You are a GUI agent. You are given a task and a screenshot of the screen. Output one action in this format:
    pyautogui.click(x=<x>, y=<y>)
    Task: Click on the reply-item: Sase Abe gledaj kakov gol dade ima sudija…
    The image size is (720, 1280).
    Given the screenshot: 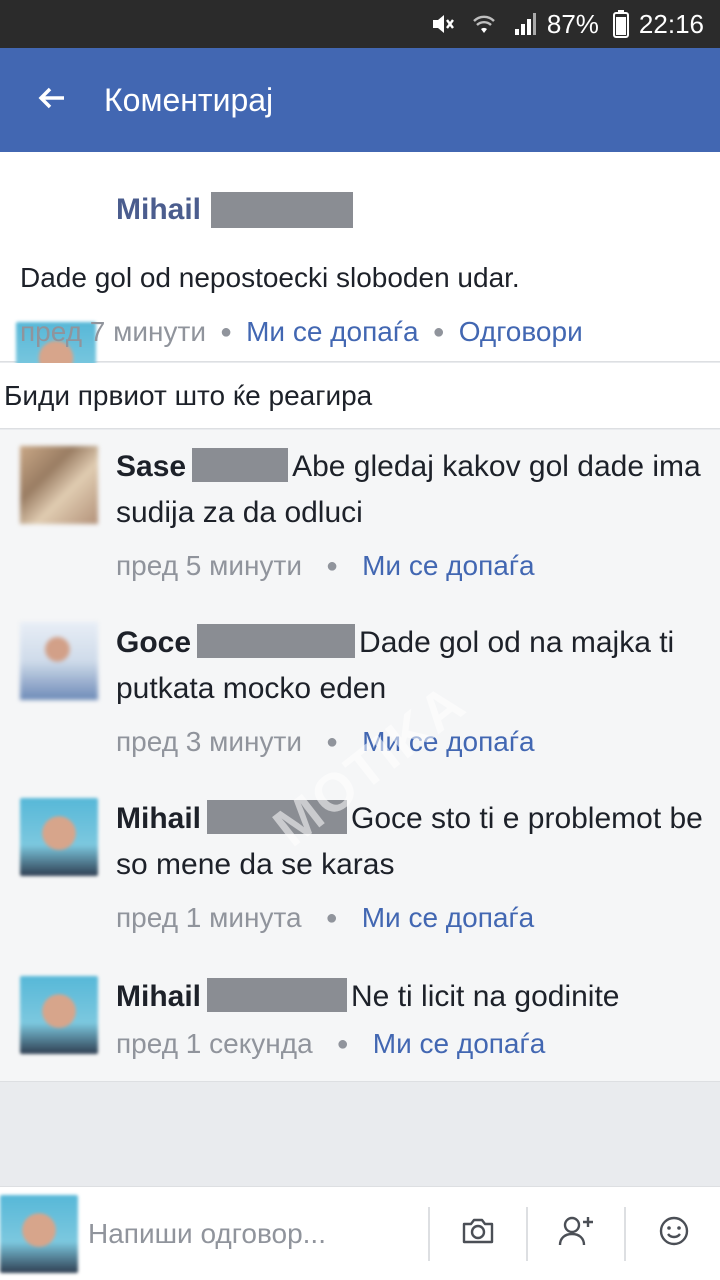 What is the action you would take?
    pyautogui.click(x=360, y=516)
    